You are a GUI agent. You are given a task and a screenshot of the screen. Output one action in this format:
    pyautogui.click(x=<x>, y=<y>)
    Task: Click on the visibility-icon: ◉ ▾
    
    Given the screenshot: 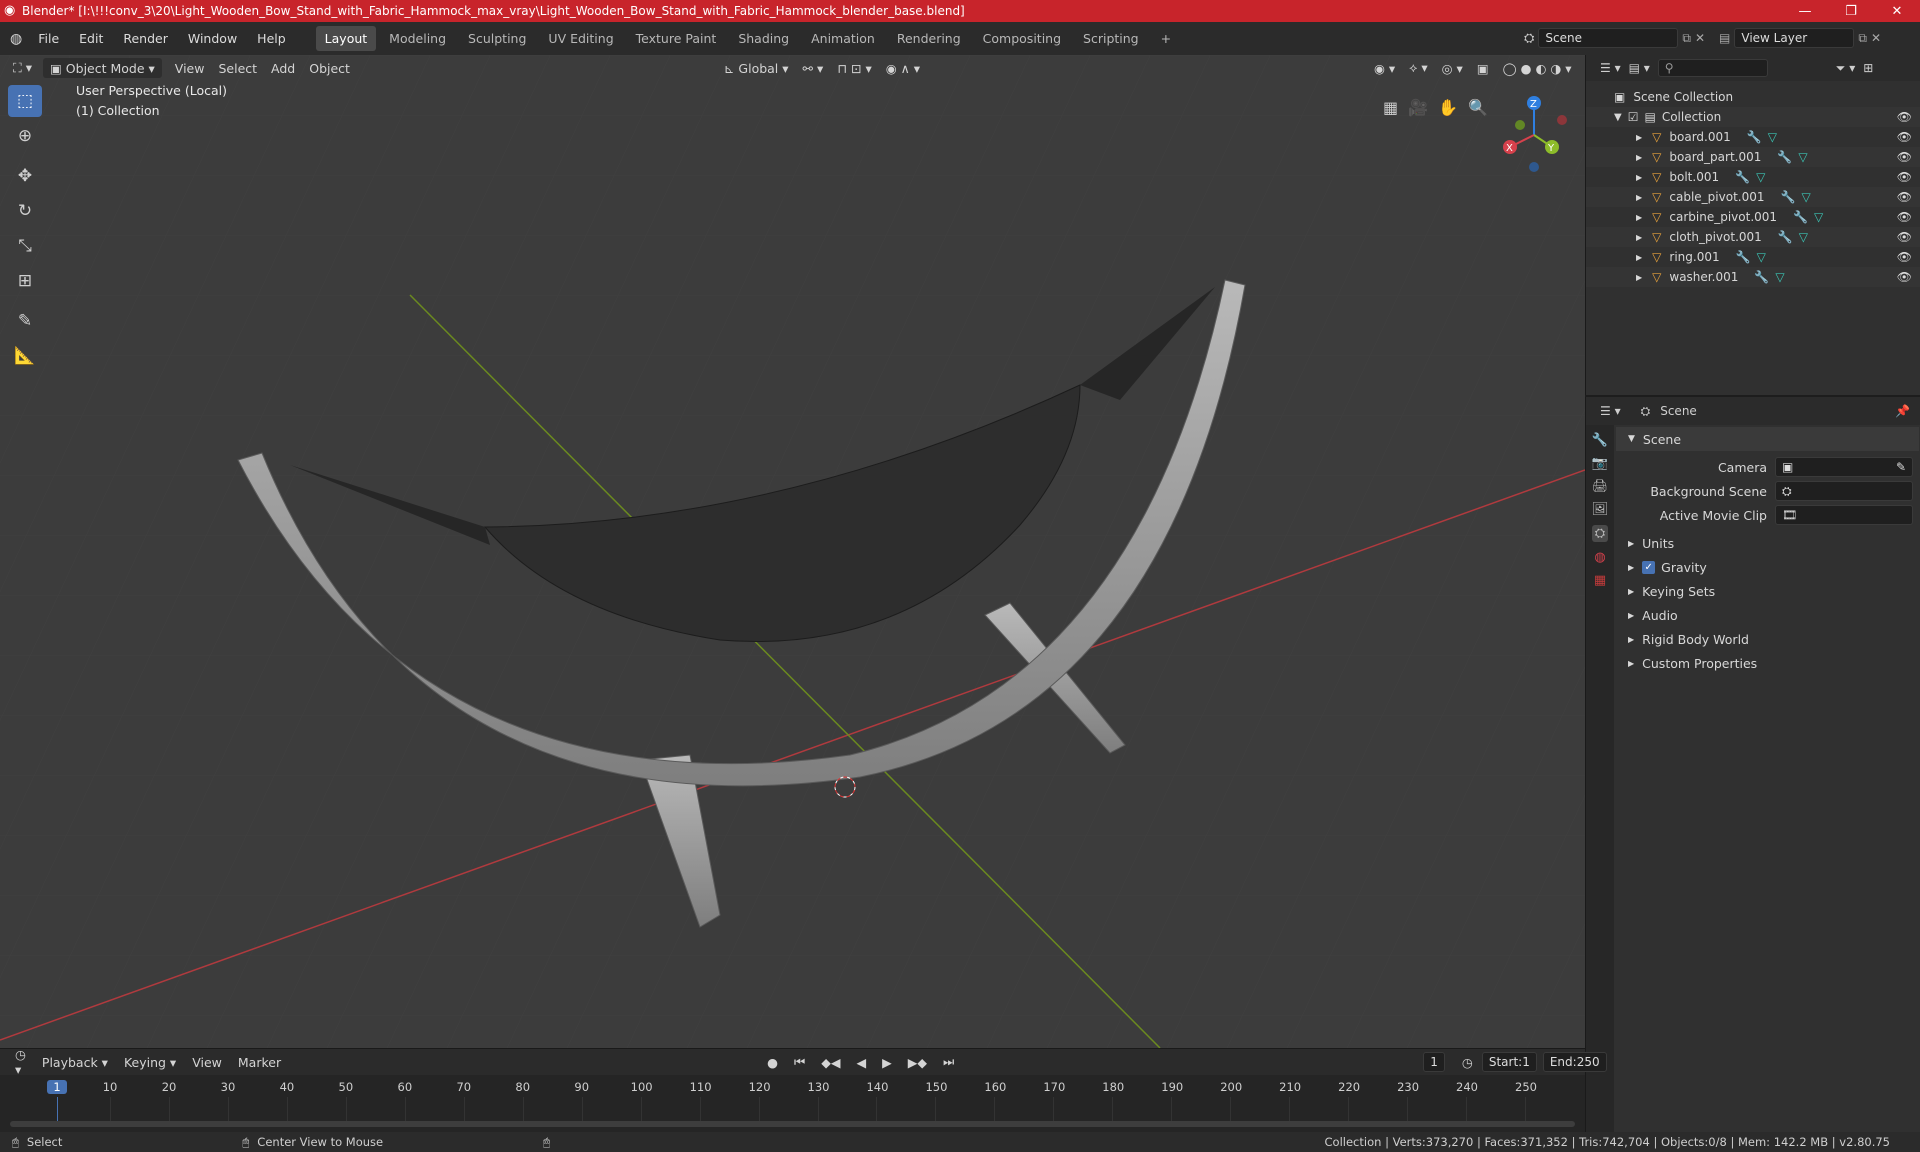 What is the action you would take?
    pyautogui.click(x=1384, y=68)
    